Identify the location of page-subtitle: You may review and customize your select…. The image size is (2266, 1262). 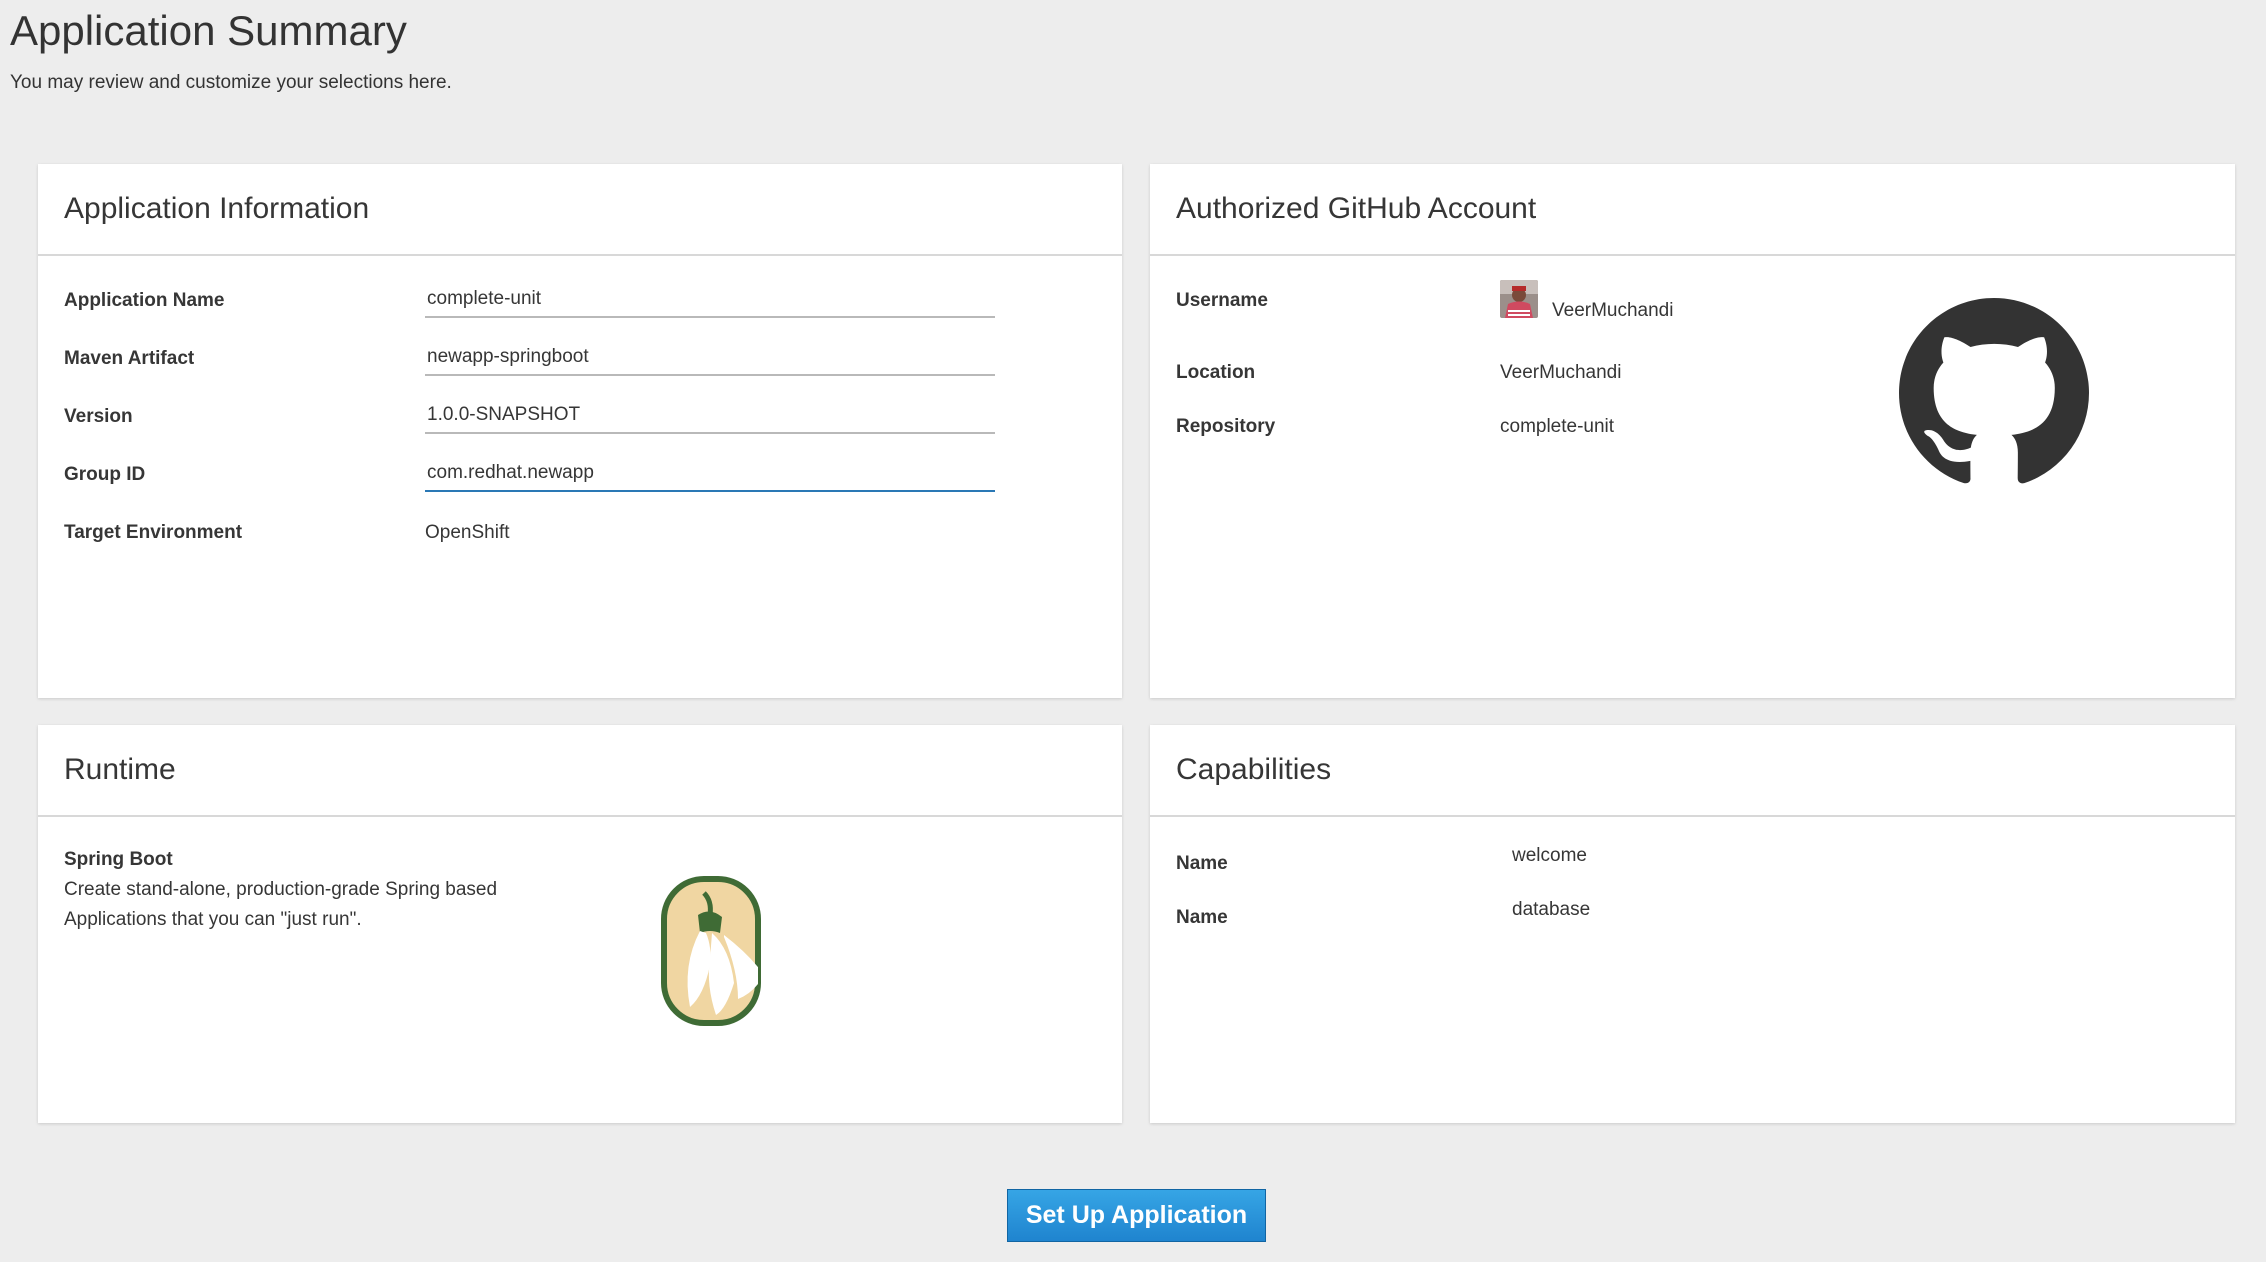
(231, 82).